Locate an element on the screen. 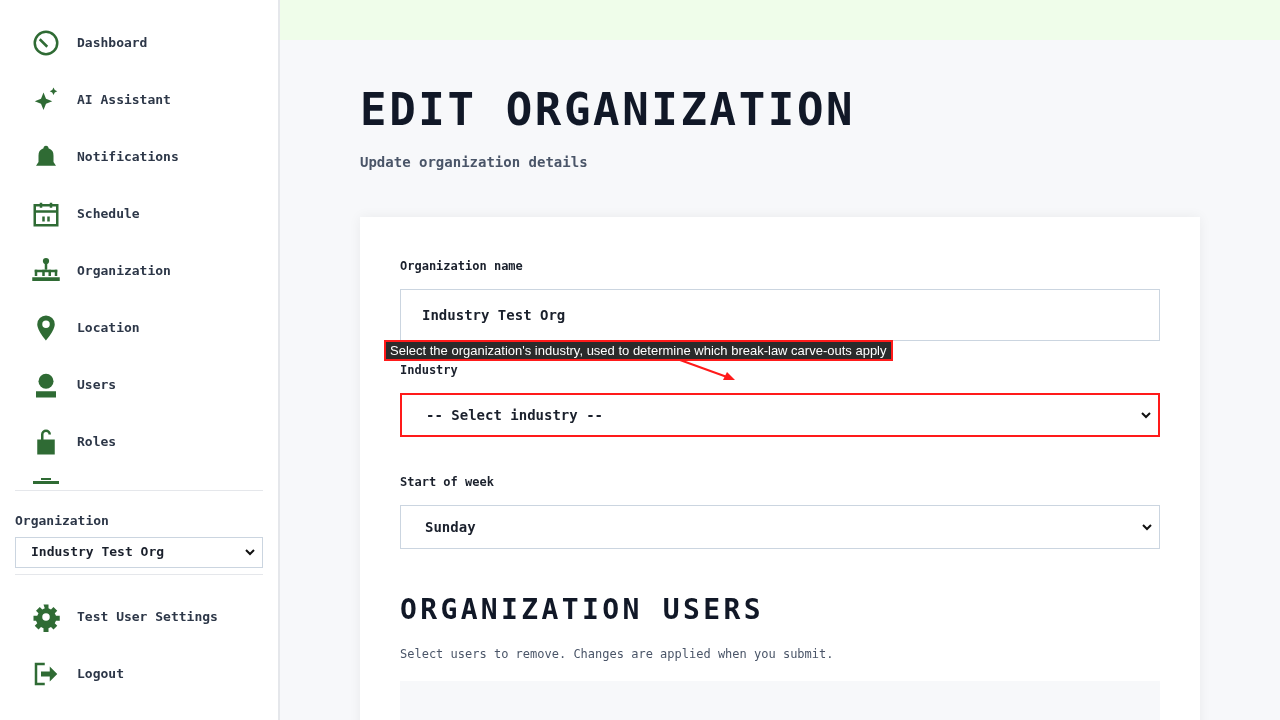 The height and width of the screenshot is (720, 1280). section-title: ORGANIZATION USERS is located at coordinates (582, 610).